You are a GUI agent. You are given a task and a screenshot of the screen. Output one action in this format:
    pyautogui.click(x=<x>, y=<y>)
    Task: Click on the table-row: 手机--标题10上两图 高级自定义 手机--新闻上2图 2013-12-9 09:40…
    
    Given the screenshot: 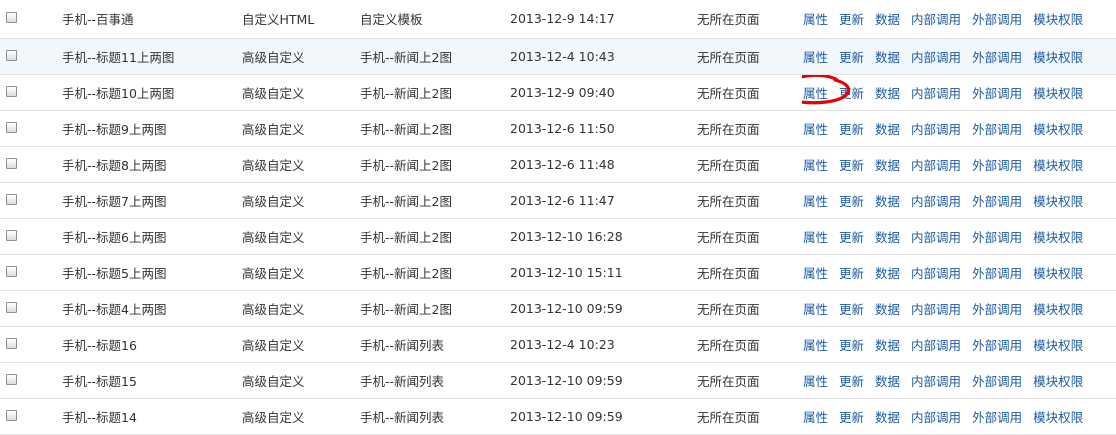 What is the action you would take?
    pyautogui.click(x=558, y=92)
    